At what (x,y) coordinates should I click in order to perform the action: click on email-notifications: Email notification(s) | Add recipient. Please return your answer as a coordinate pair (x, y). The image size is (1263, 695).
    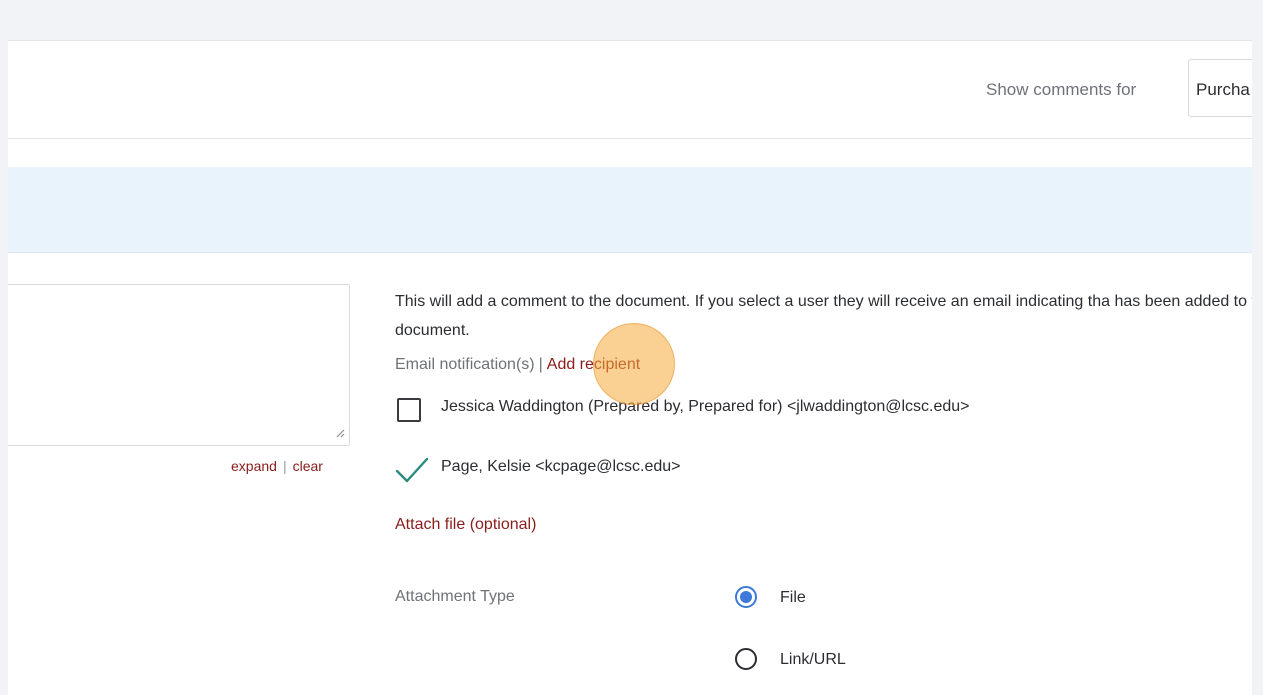
    Looking at the image, I should click on (517, 365).